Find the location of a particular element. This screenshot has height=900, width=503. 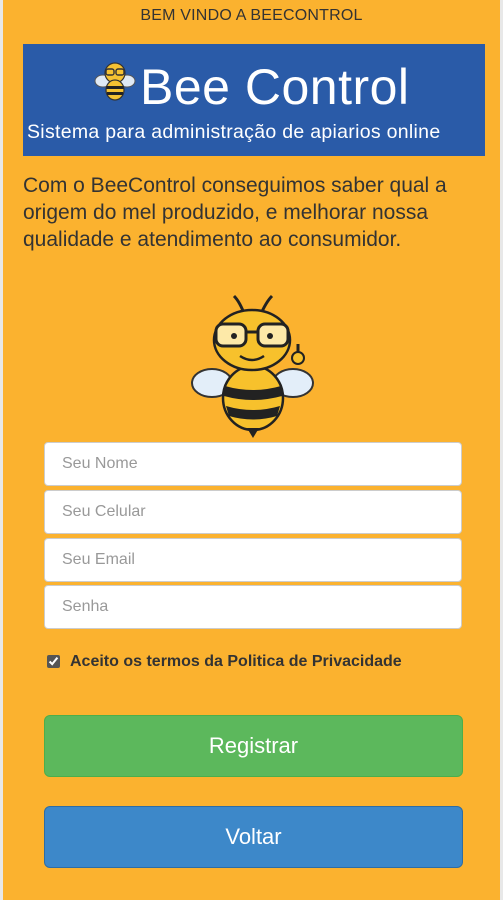

bee-mascot-icon is located at coordinates (252, 366).